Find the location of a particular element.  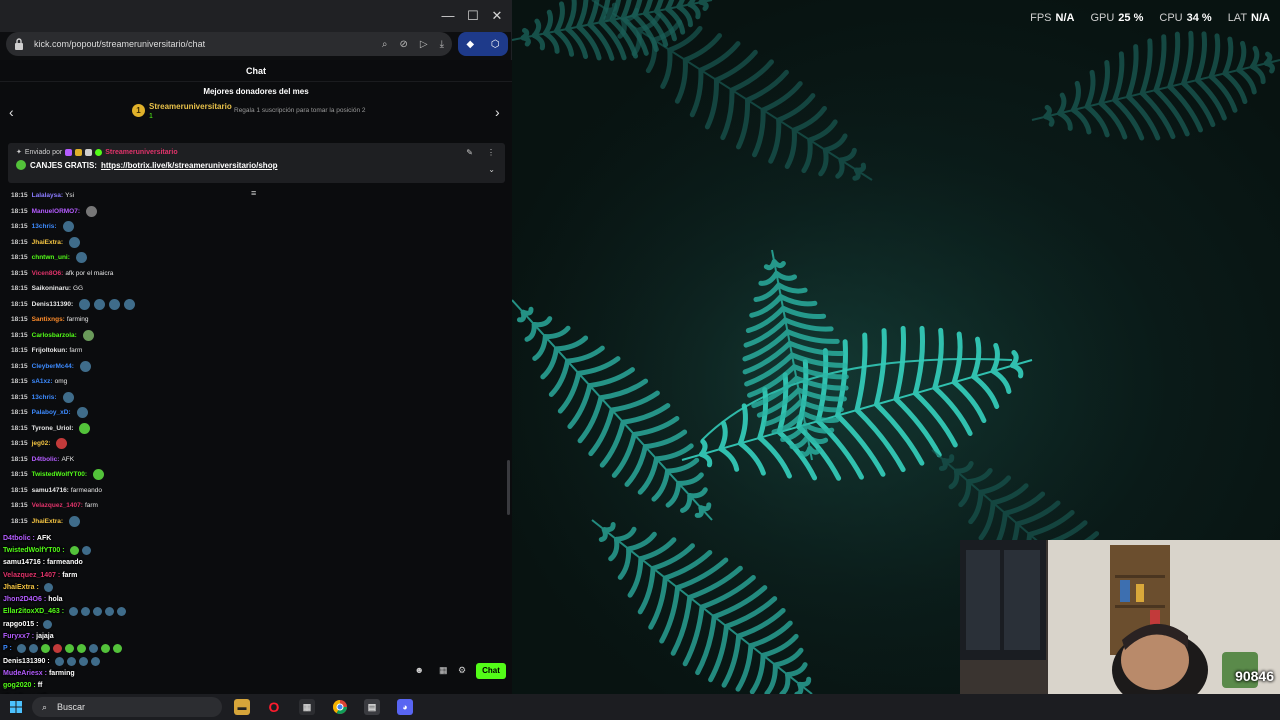

emoji-icon: ☻ is located at coordinates (419, 670).